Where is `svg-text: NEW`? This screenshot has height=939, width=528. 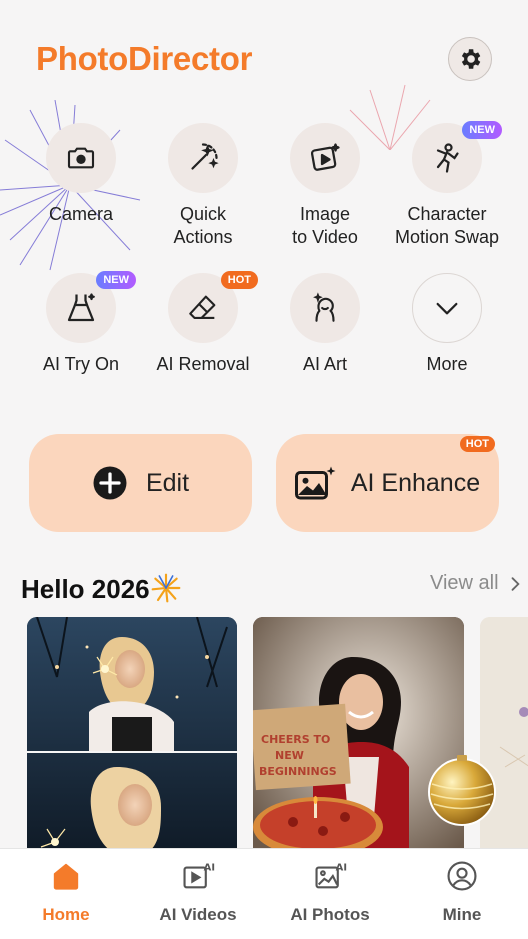 svg-text: NEW is located at coordinates (289, 755).